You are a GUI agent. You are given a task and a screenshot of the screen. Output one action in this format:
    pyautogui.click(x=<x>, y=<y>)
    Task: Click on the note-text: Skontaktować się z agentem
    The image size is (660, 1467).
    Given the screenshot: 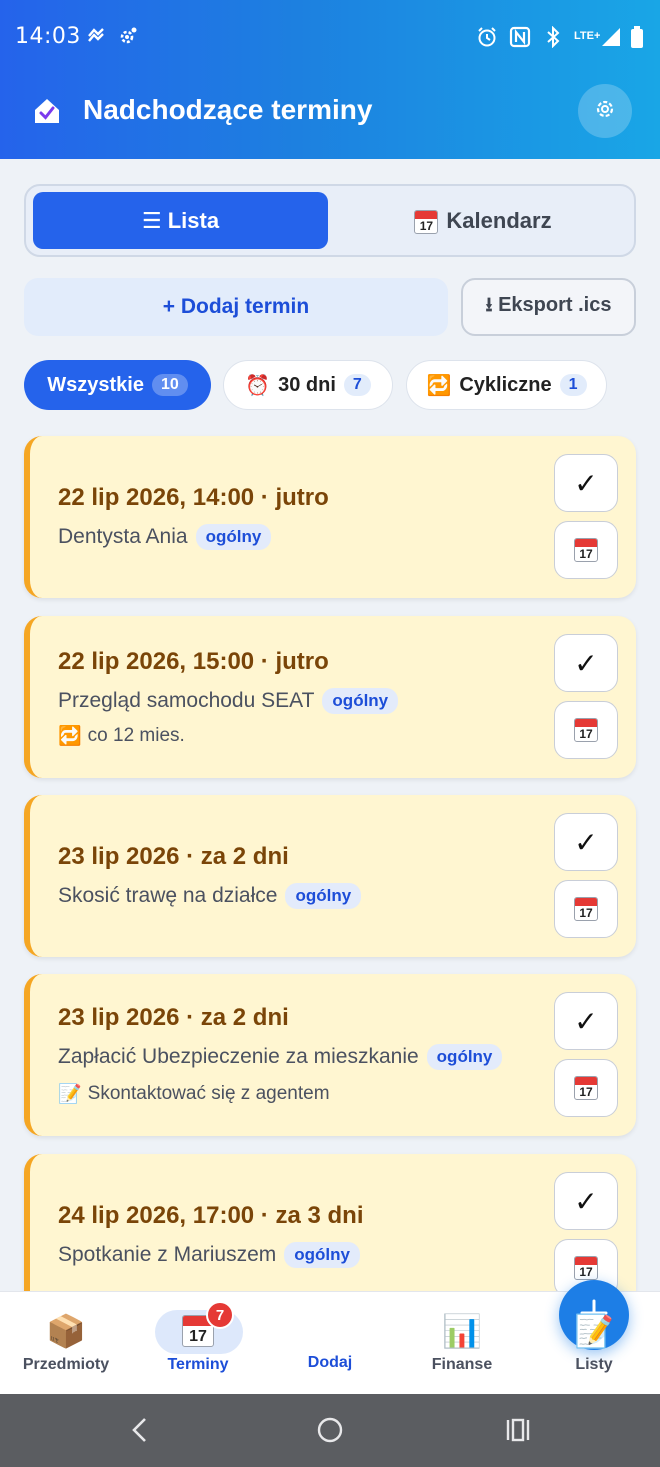 What is the action you would take?
    pyautogui.click(x=208, y=1093)
    